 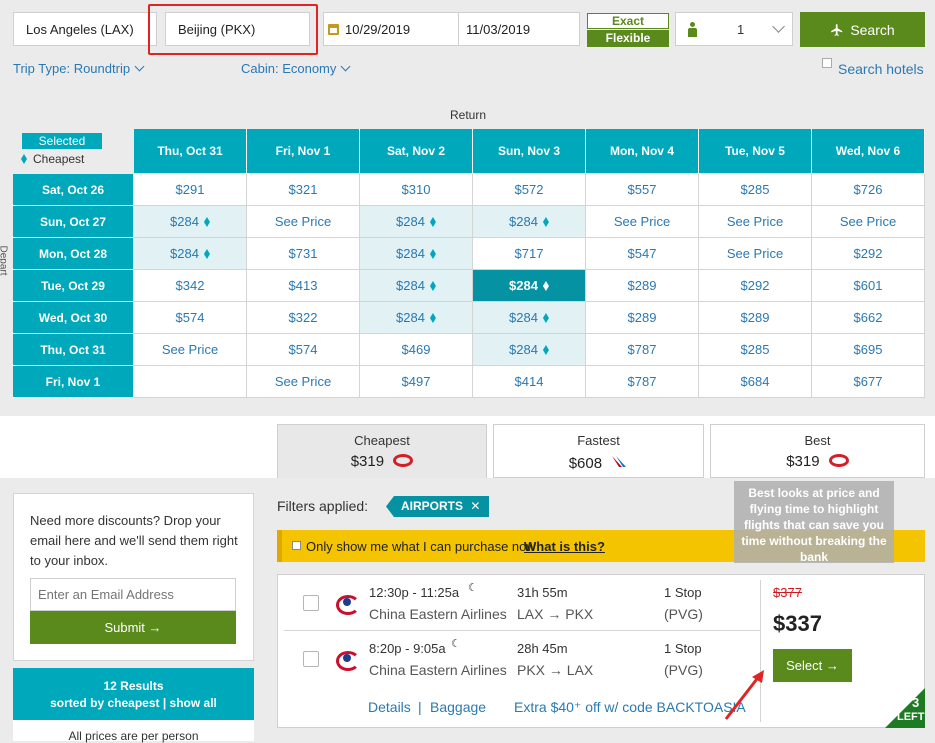 What do you see at coordinates (475, 506) in the screenshot?
I see `close-icon: ✕` at bounding box center [475, 506].